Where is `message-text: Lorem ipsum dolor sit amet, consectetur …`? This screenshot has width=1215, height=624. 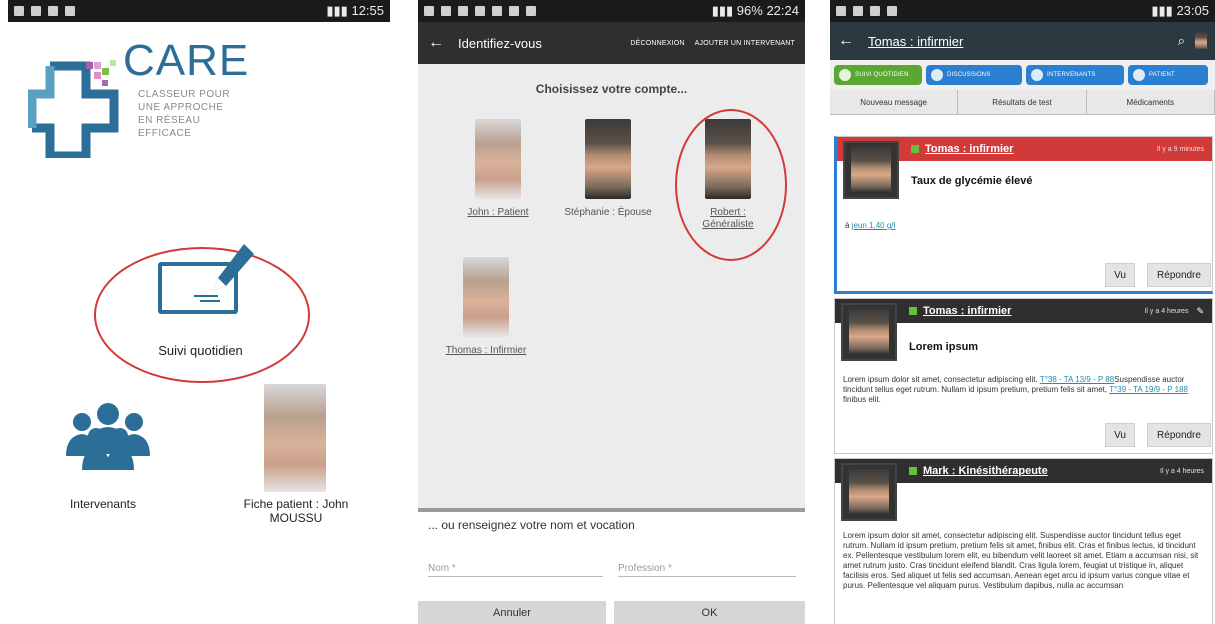 message-text: Lorem ipsum dolor sit amet, consectetur … is located at coordinates (941, 379).